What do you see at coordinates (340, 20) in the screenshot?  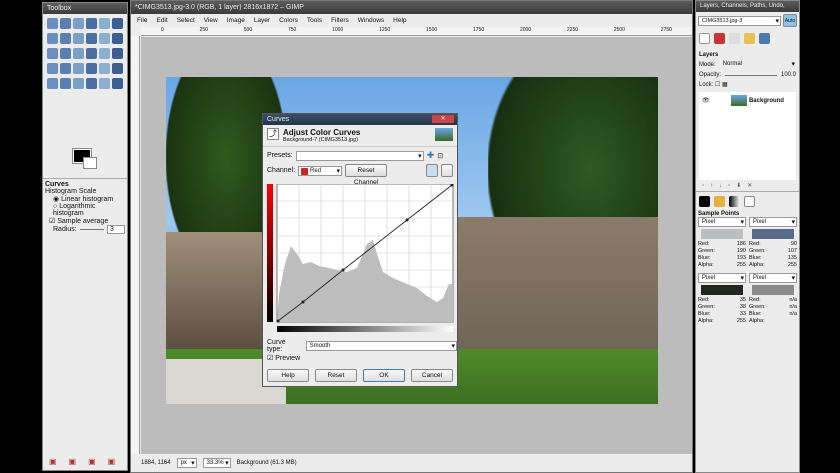 I see `menu-item: Filters` at bounding box center [340, 20].